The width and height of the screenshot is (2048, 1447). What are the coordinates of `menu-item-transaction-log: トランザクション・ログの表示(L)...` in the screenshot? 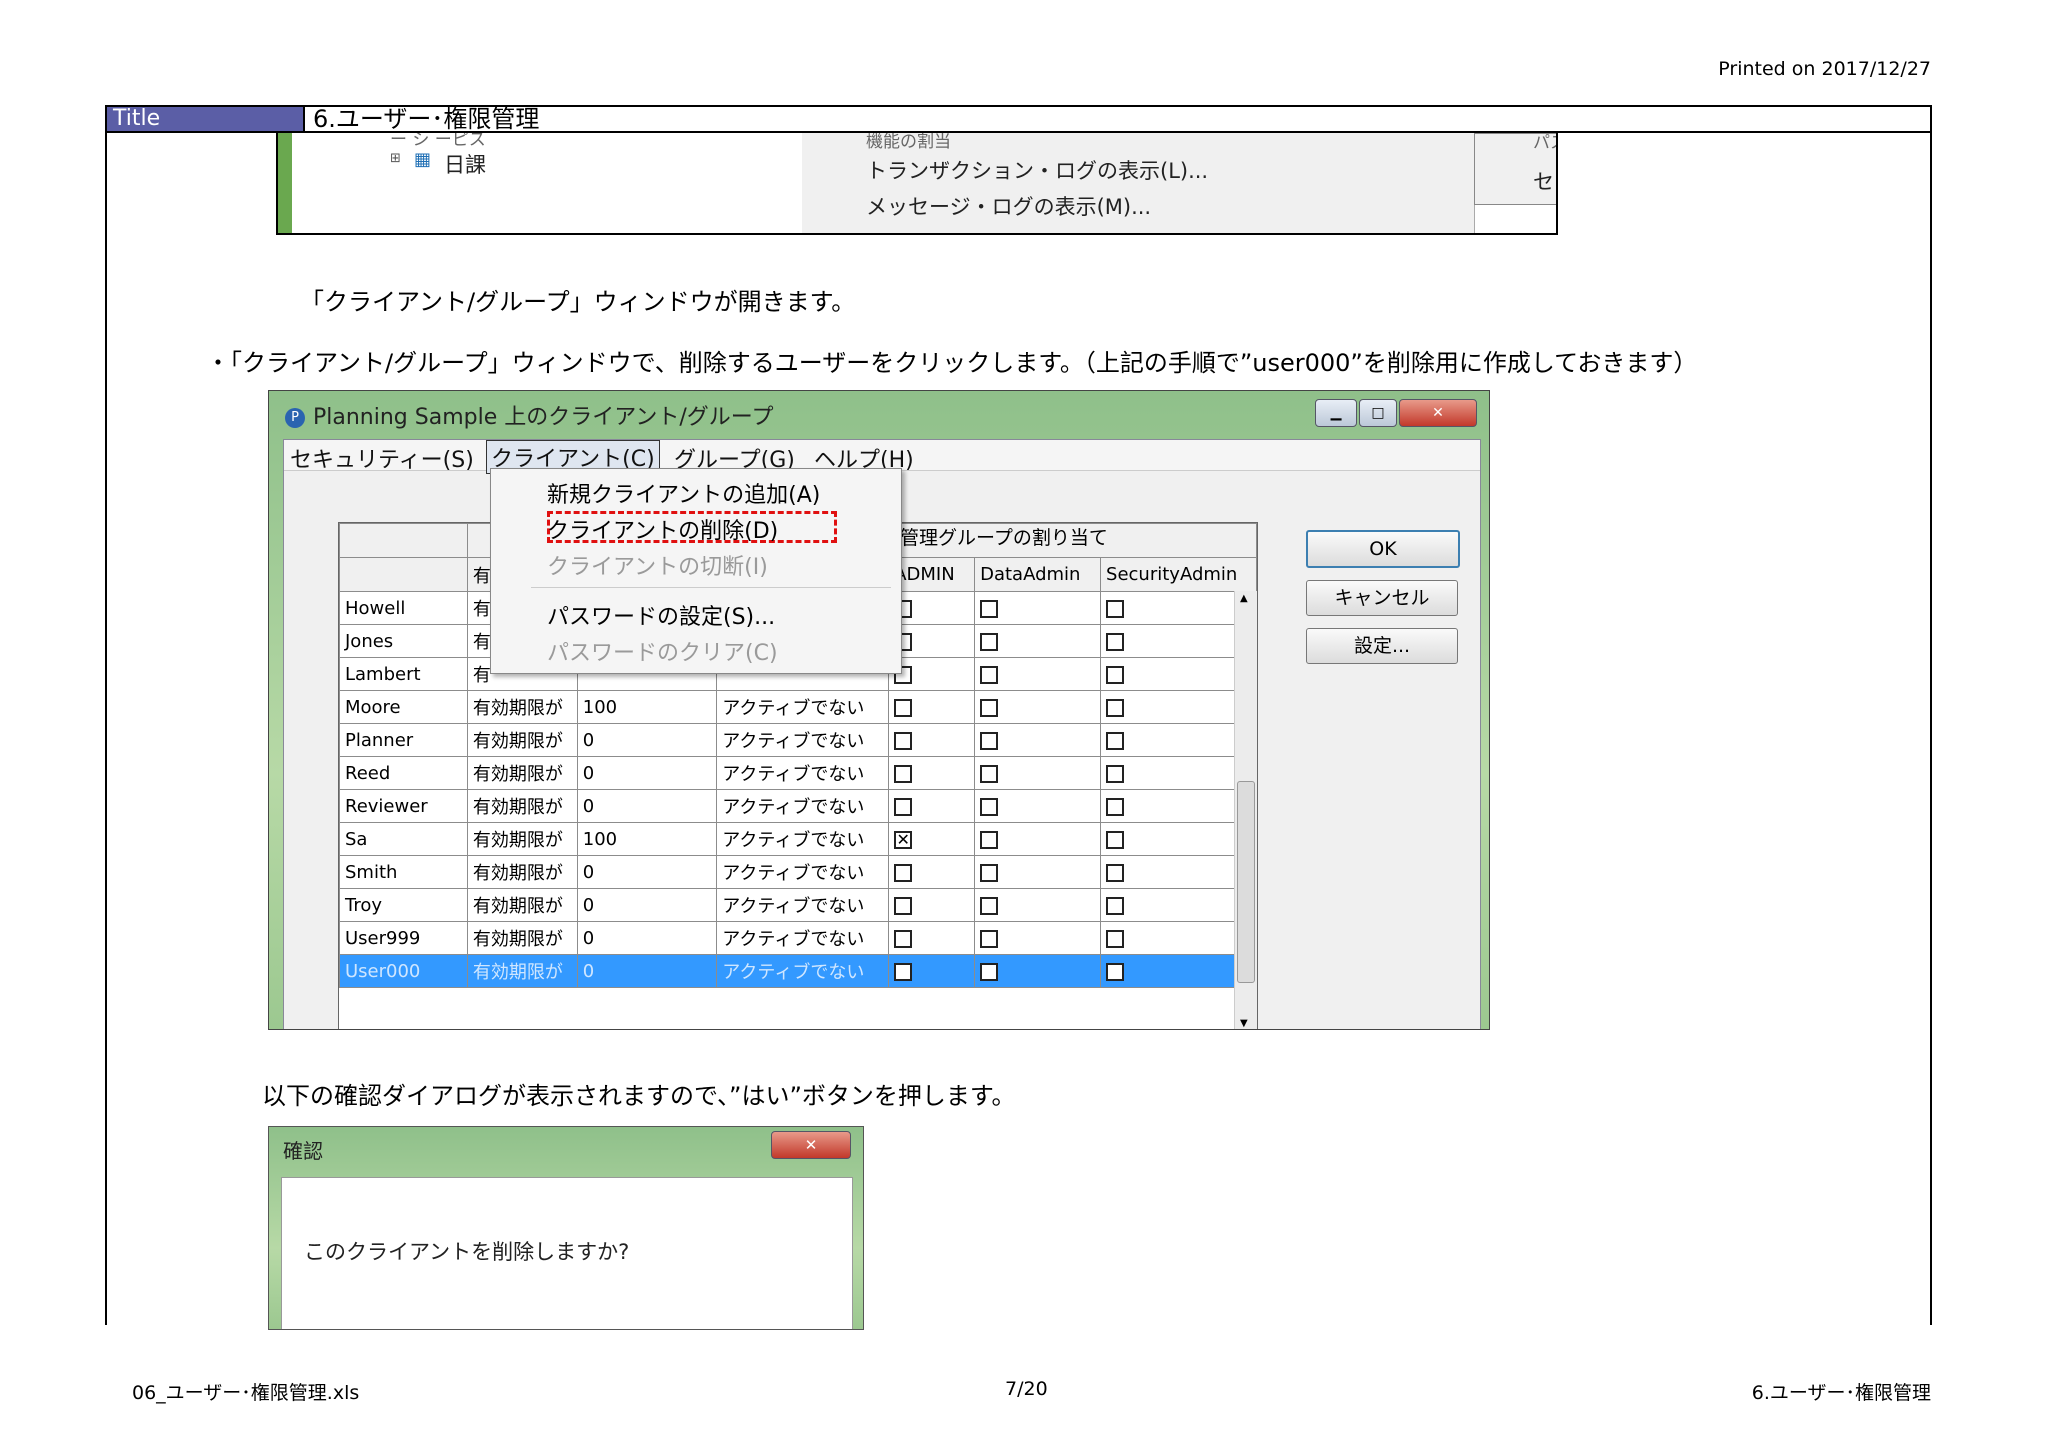 It's located at (1037, 170).